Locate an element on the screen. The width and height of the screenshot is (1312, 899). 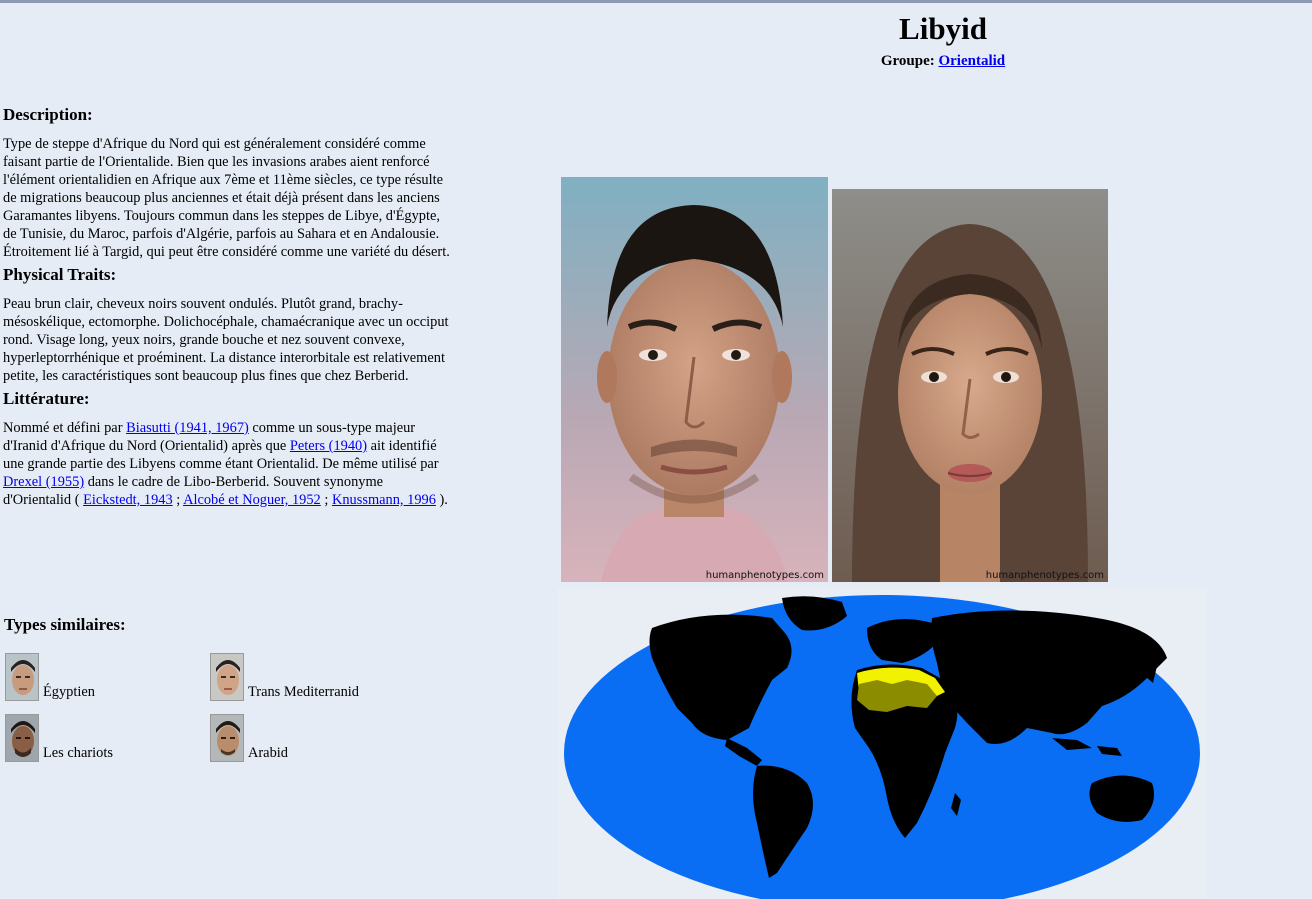
page-title: Libyid is located at coordinates (943, 28).